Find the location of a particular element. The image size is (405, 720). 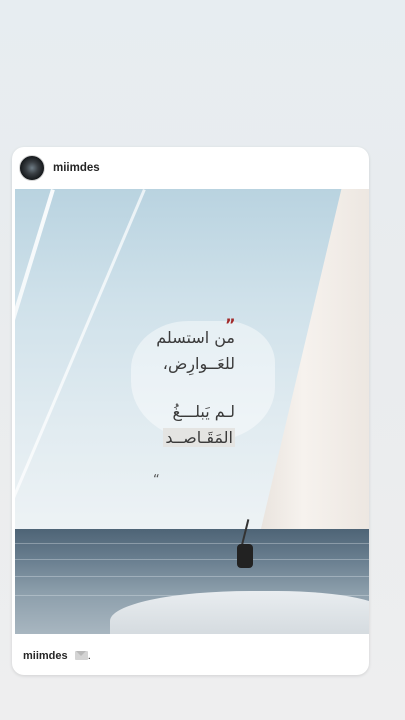

avatar is located at coordinates (32, 168).